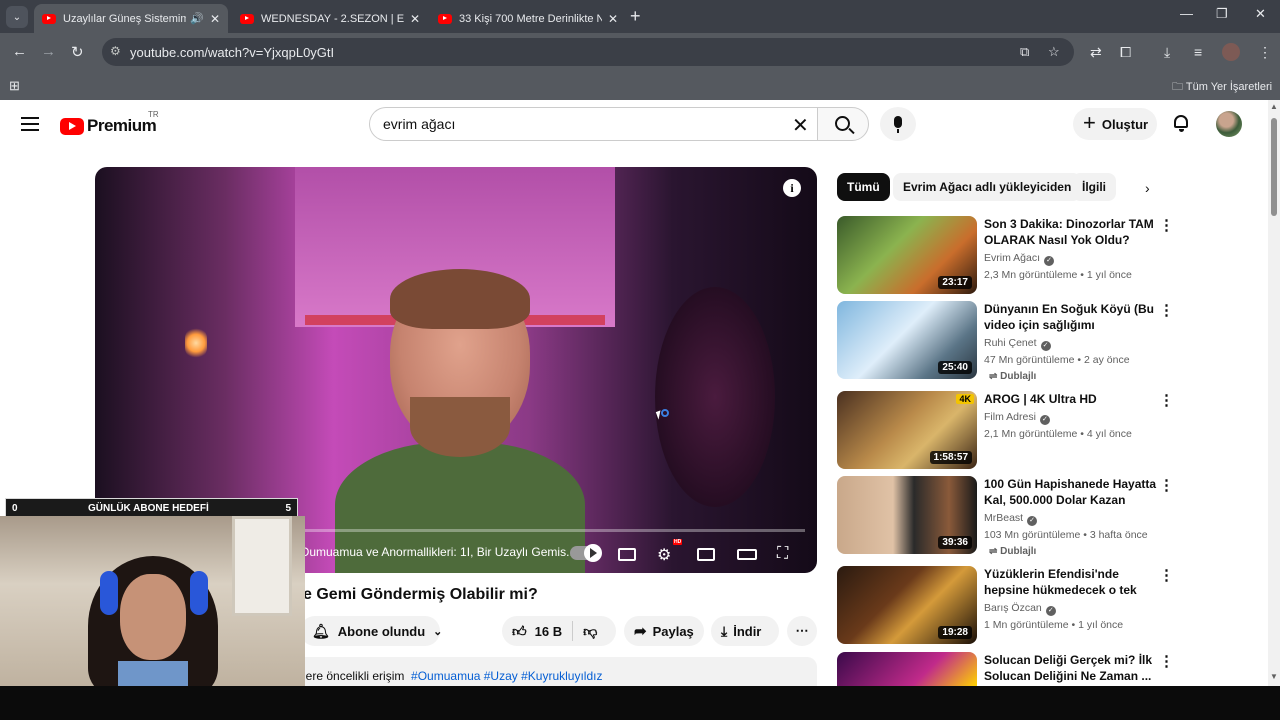  Describe the element at coordinates (955, 632) in the screenshot. I see `duration-badge: 19:28` at that location.